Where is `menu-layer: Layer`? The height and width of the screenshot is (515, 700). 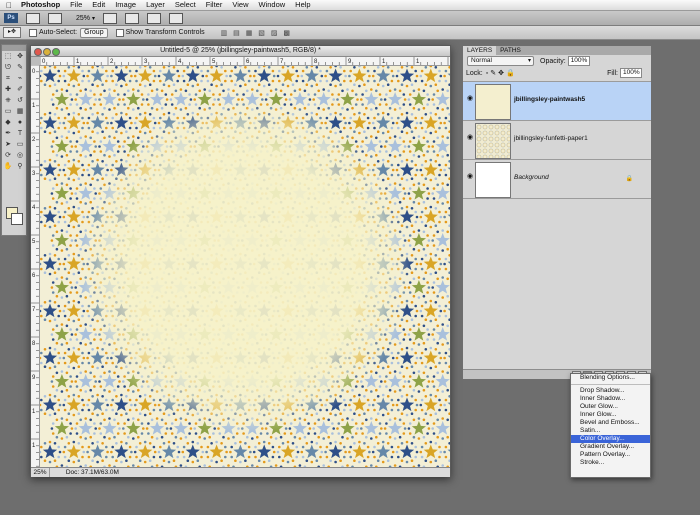 menu-layer: Layer is located at coordinates (155, 5).